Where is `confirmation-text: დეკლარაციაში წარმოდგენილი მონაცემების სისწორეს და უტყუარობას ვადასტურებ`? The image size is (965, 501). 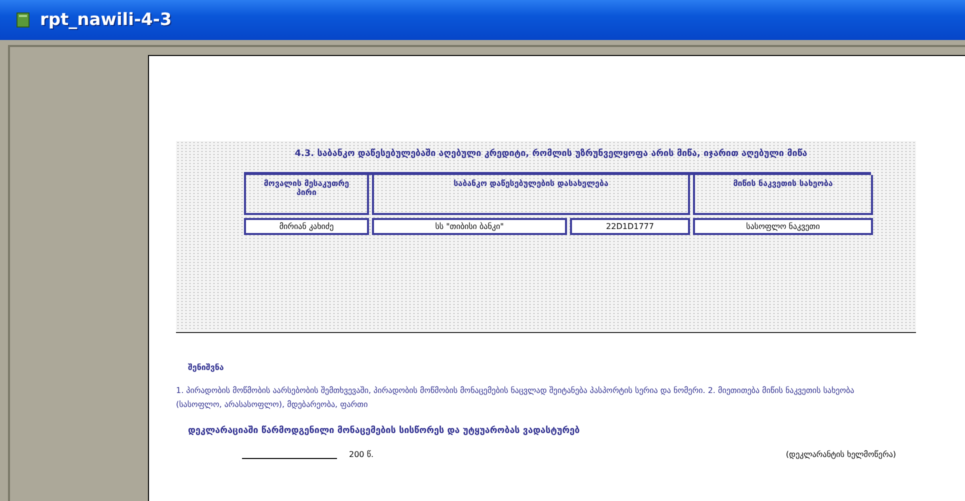
confirmation-text: დეკლარაციაში წარმოდგენილი მონაცემების სისწორეს და უტყუარობას ვადასტურებ is located at coordinates (384, 431).